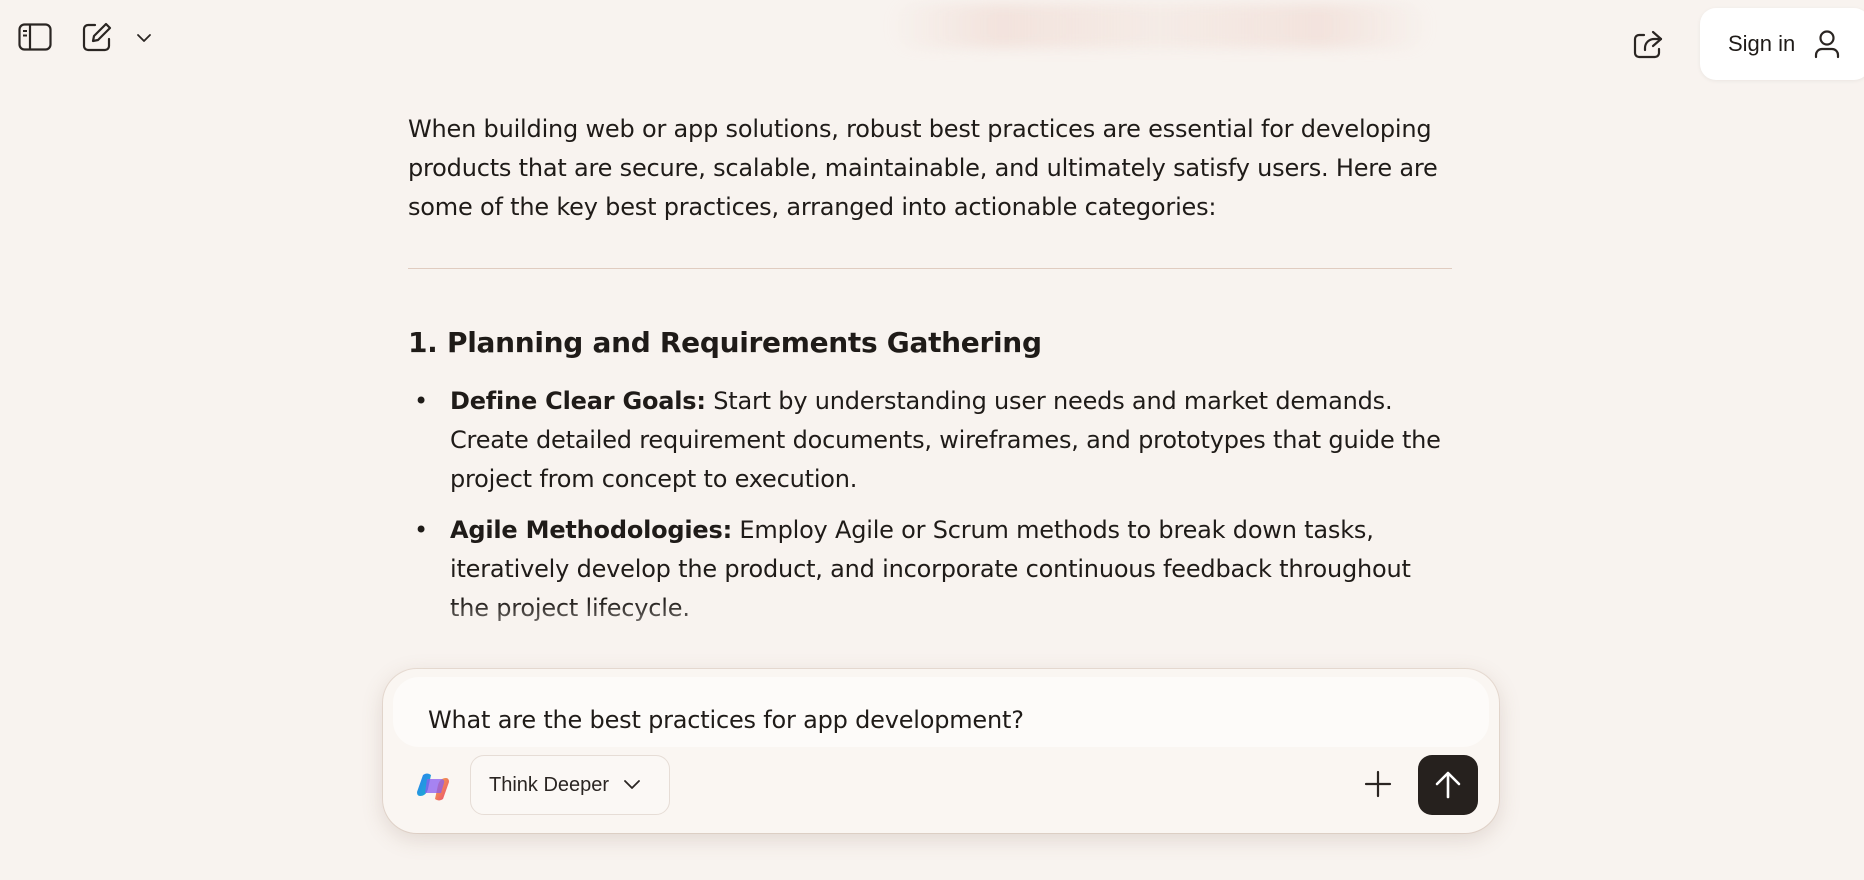 The height and width of the screenshot is (880, 1864). What do you see at coordinates (578, 401) in the screenshot?
I see `list-item-title: Define Clear Goals:` at bounding box center [578, 401].